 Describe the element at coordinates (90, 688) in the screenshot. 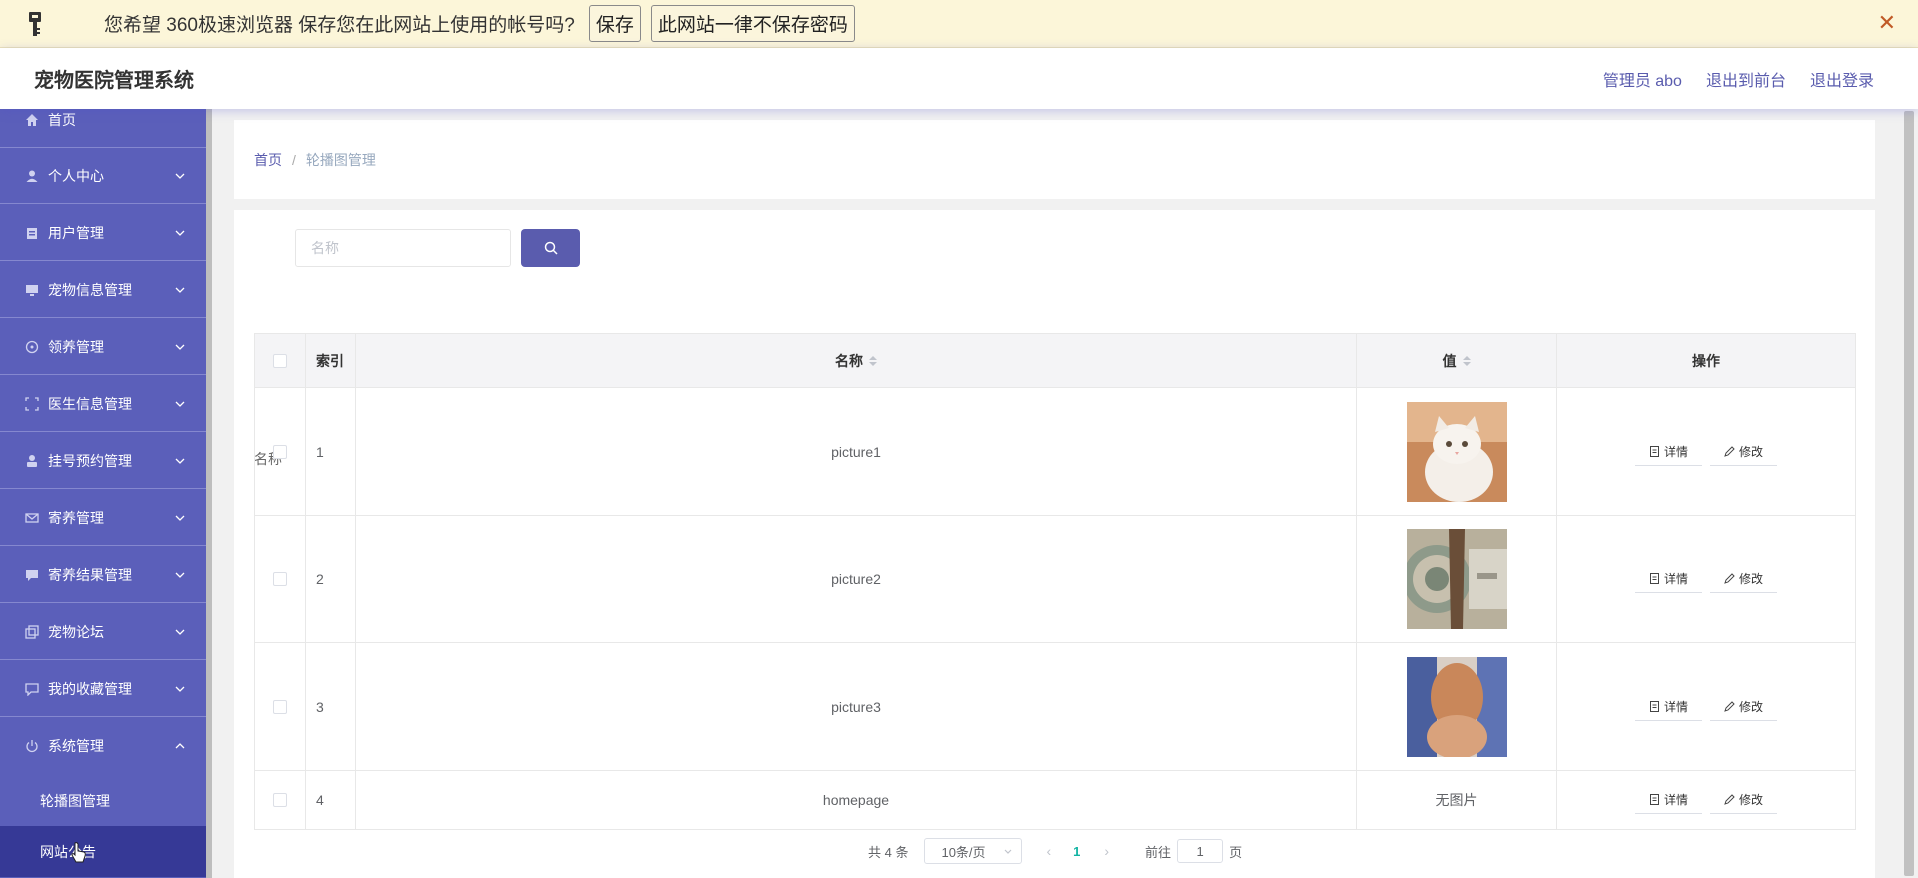

I see `sidebar-item-label: 我的收藏管理` at that location.